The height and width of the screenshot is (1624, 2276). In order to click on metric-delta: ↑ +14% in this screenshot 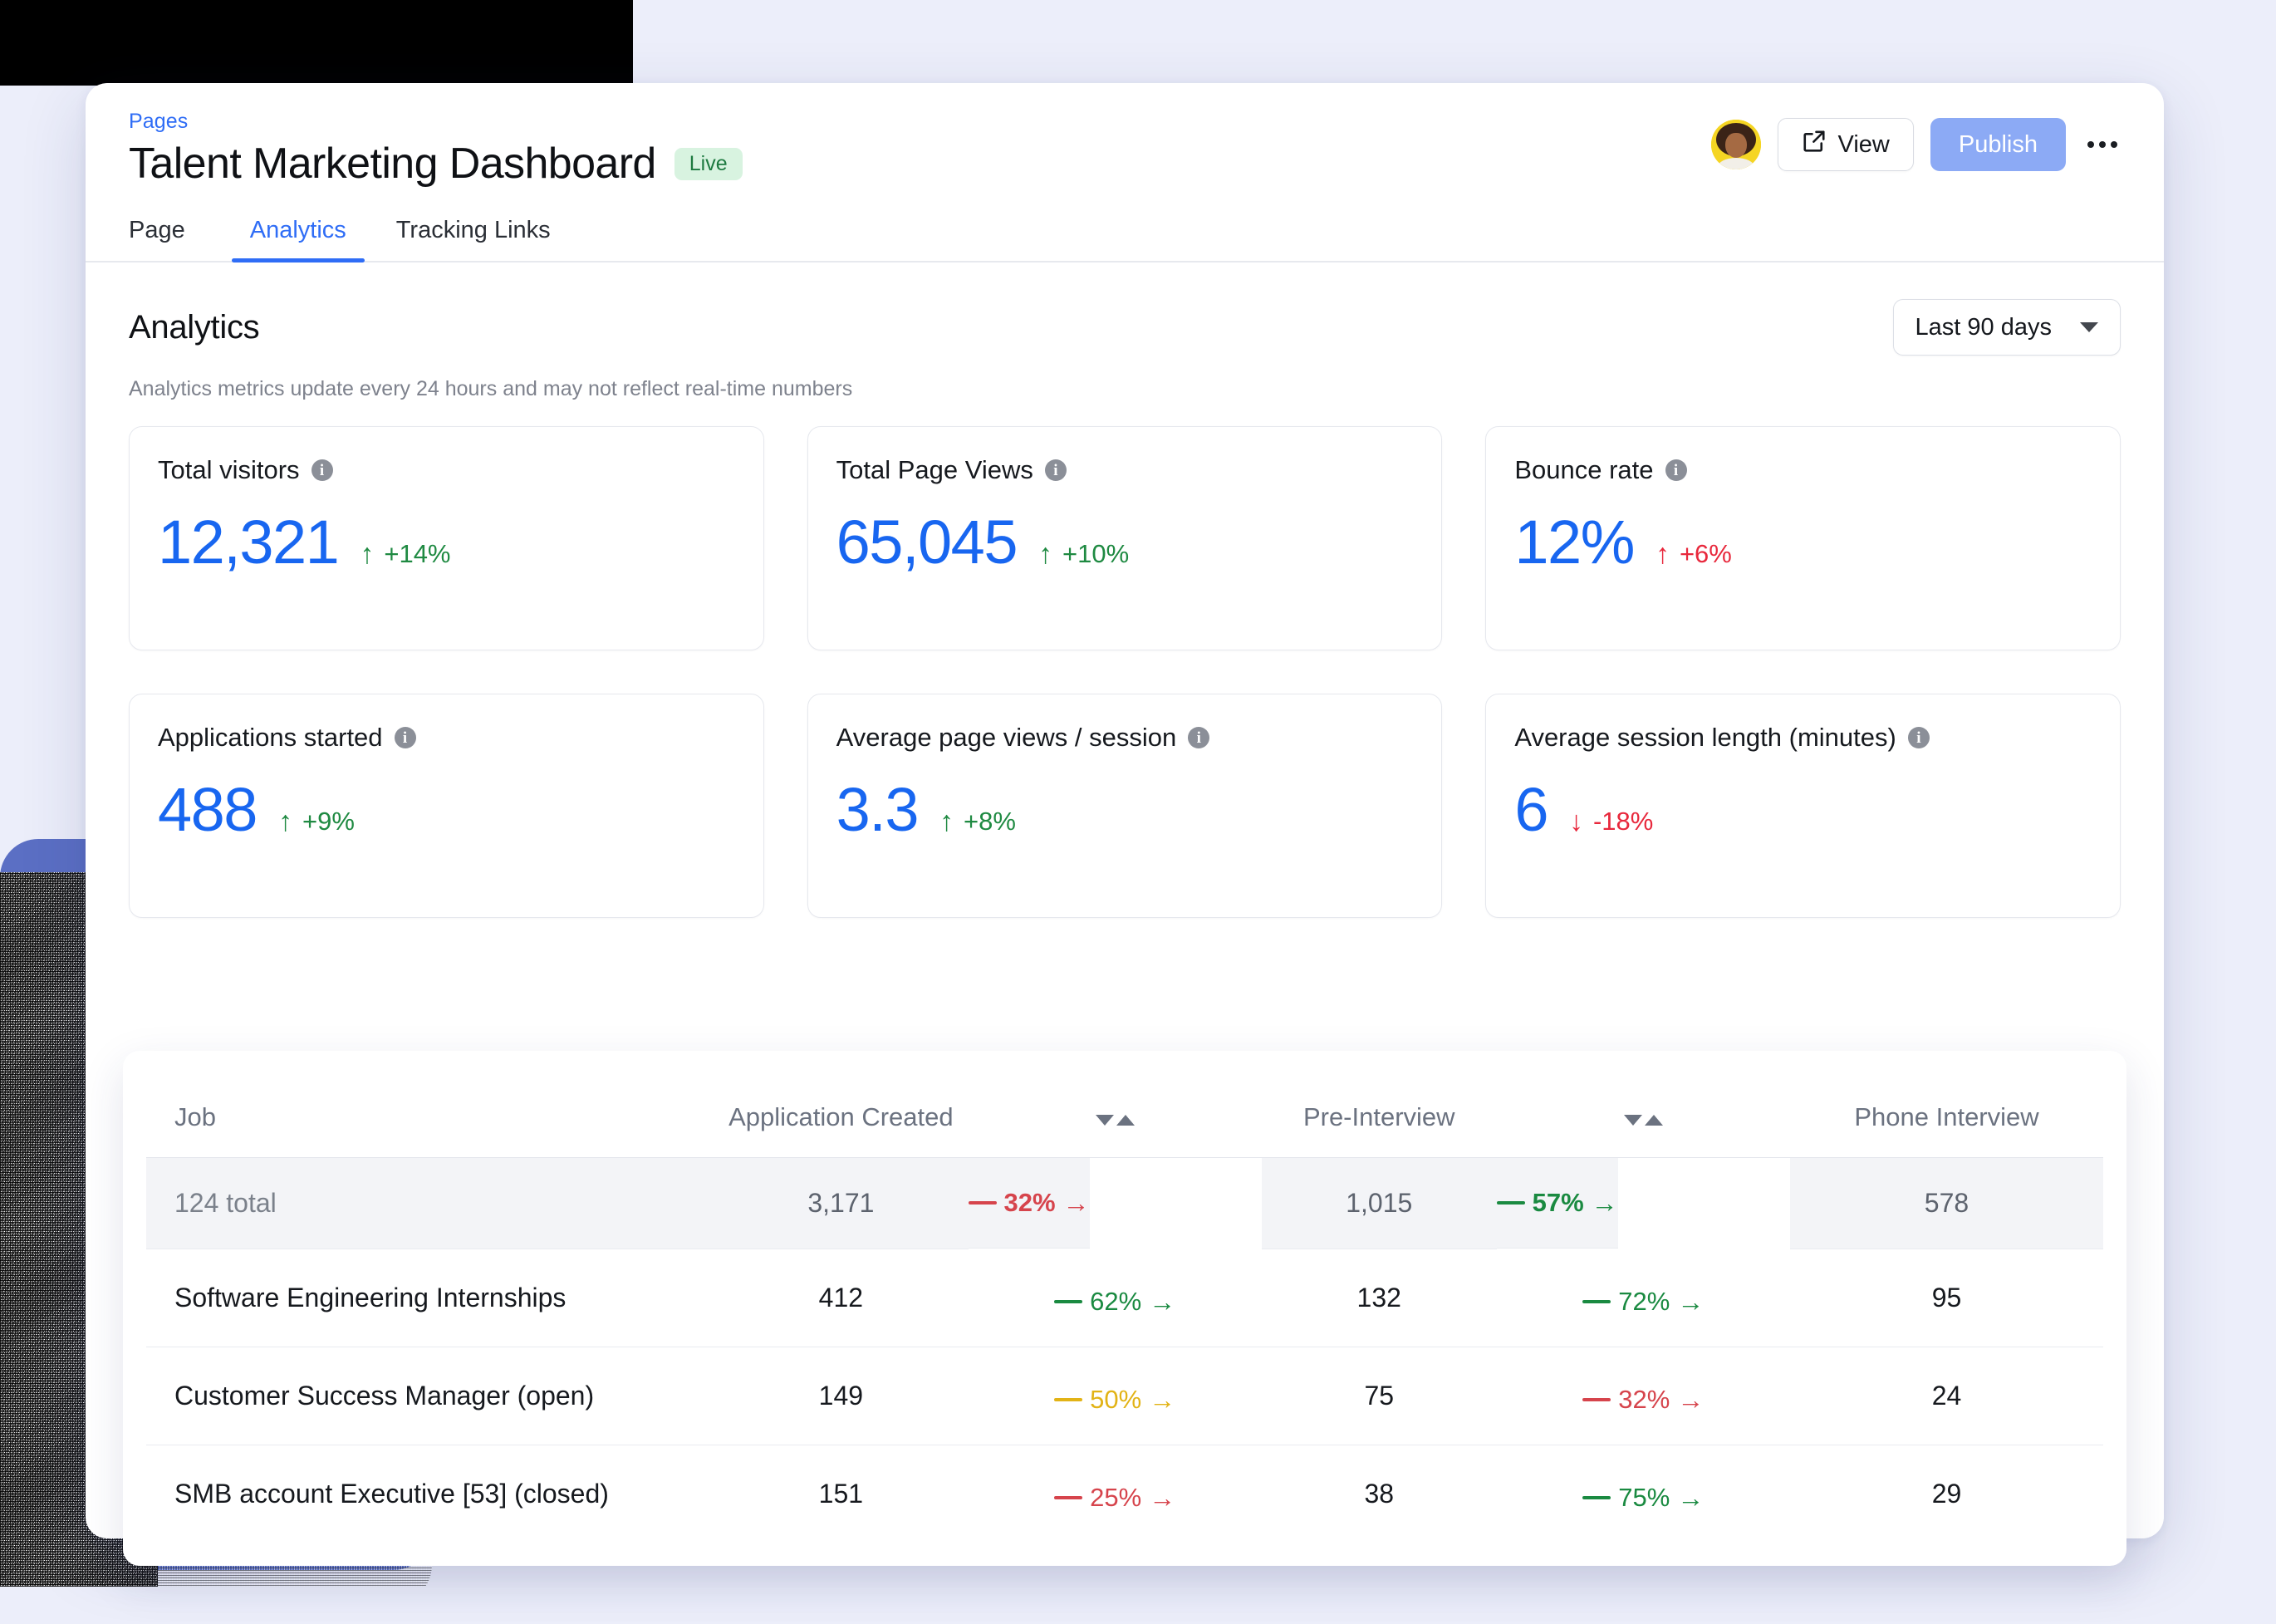, I will do `click(405, 554)`.